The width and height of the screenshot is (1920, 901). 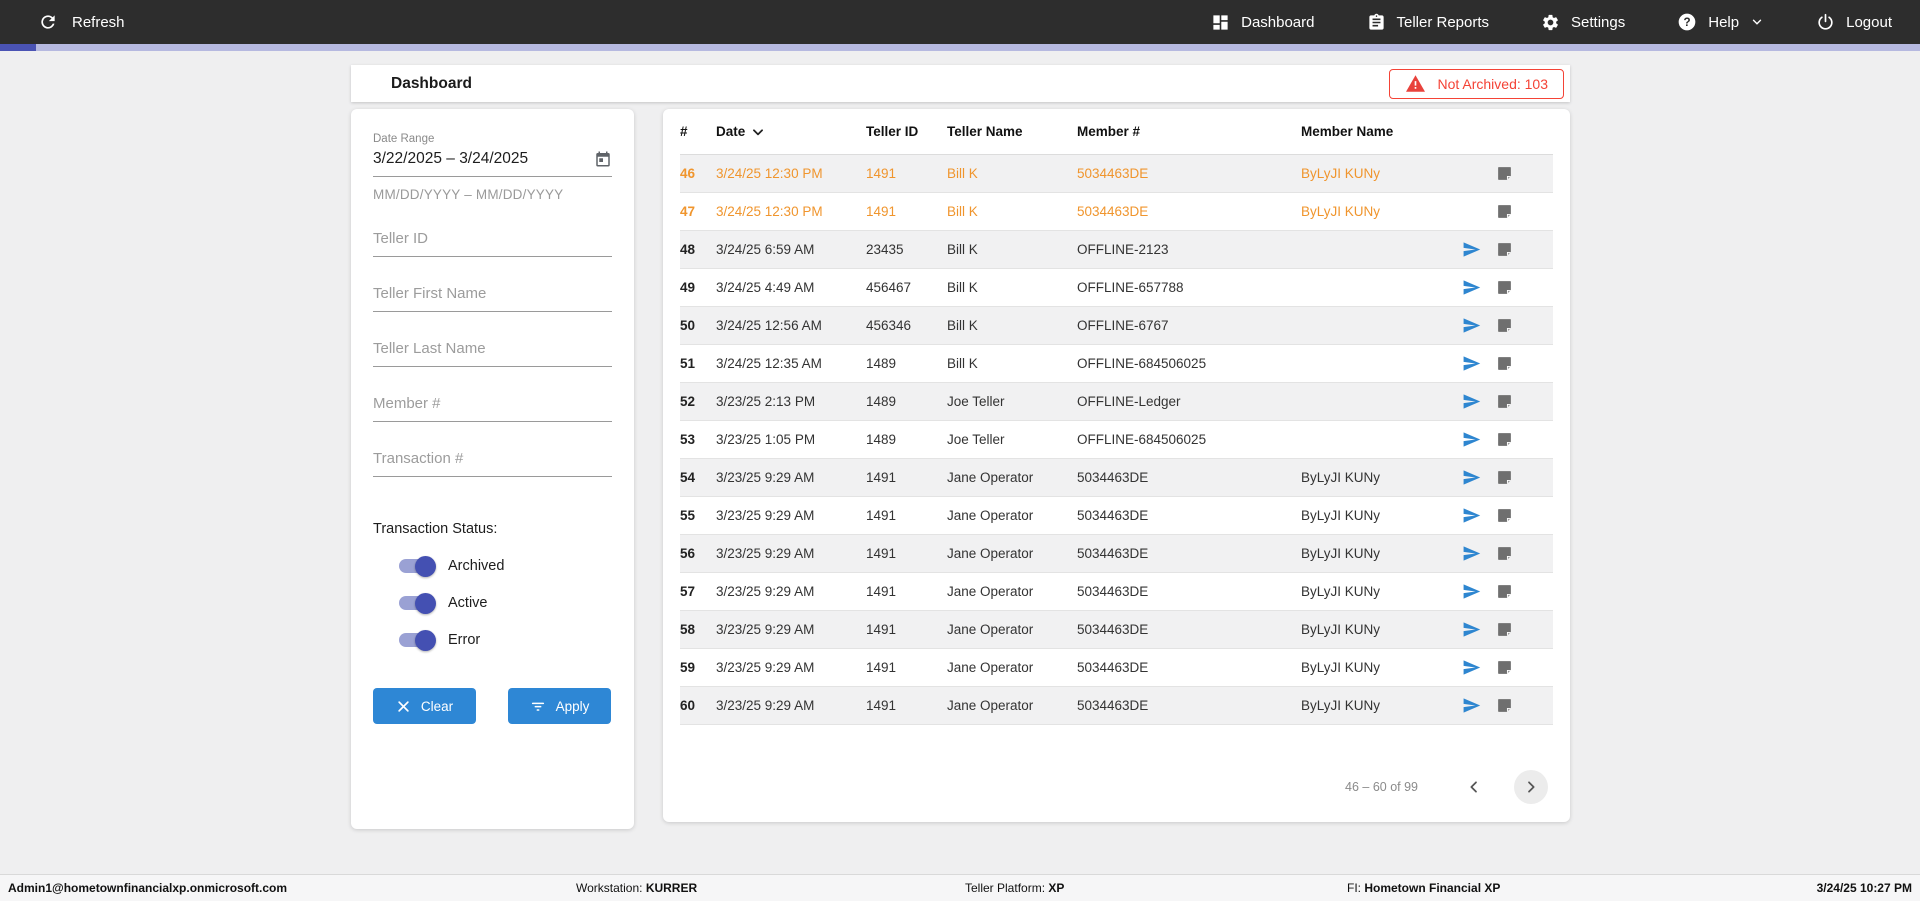 I want to click on toggle-archived: Archived, so click(x=505, y=566).